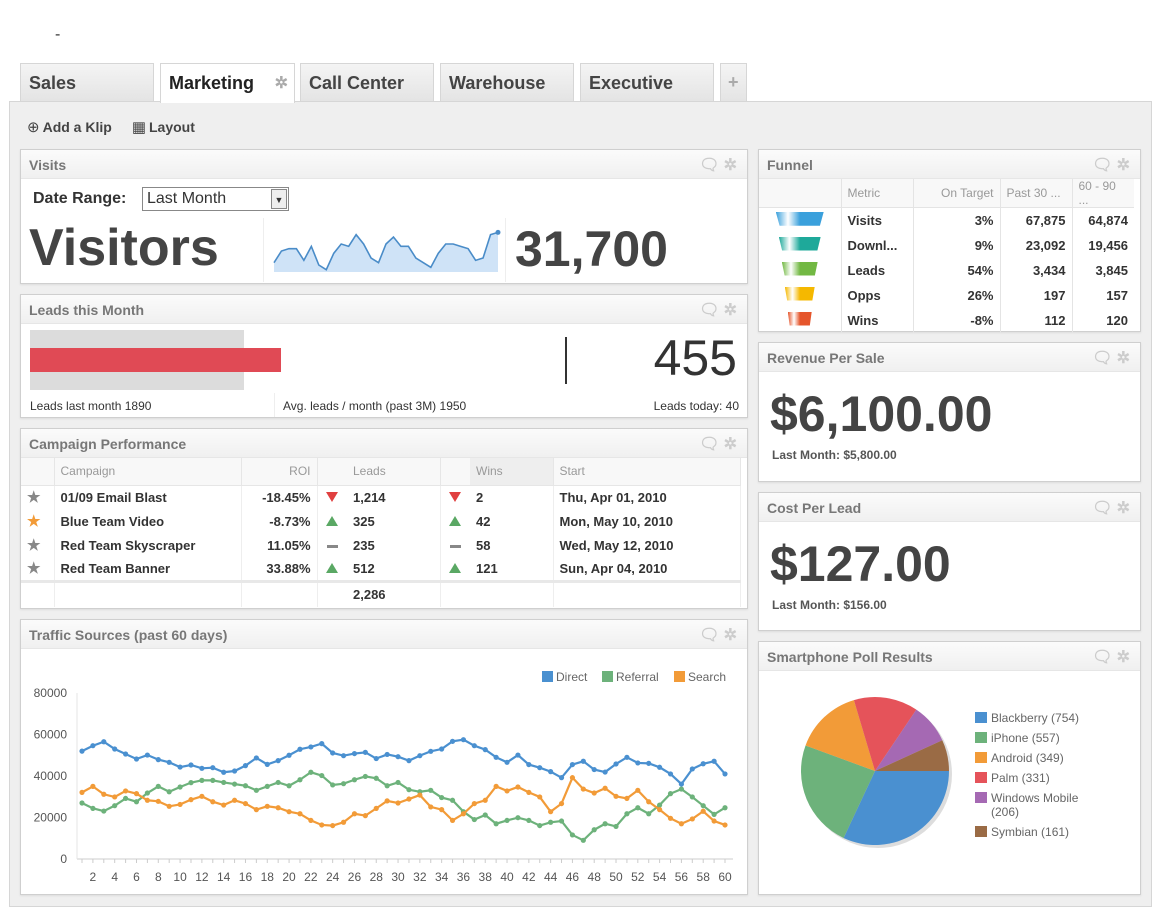 The image size is (1160, 911). Describe the element at coordinates (464, 877) in the screenshot. I see `x-tick-label: 36` at that location.